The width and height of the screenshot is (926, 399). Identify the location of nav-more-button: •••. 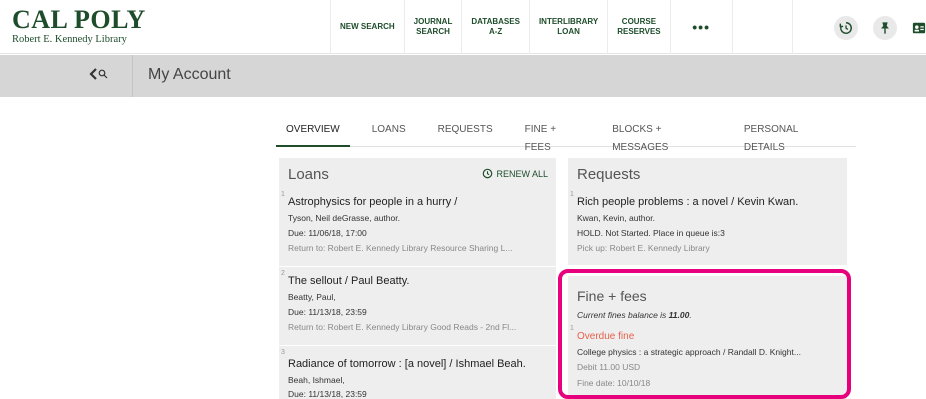
(702, 27).